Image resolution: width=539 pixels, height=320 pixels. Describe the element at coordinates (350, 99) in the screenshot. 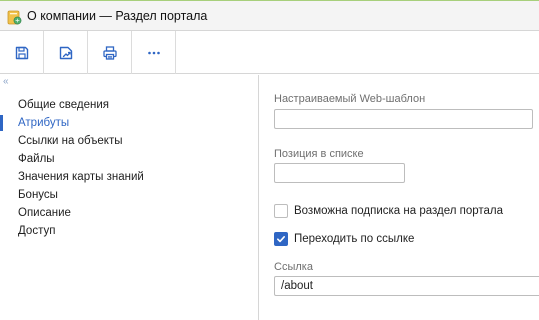

I see `web-template-label: Настраиваемый Web-шаблон` at that location.